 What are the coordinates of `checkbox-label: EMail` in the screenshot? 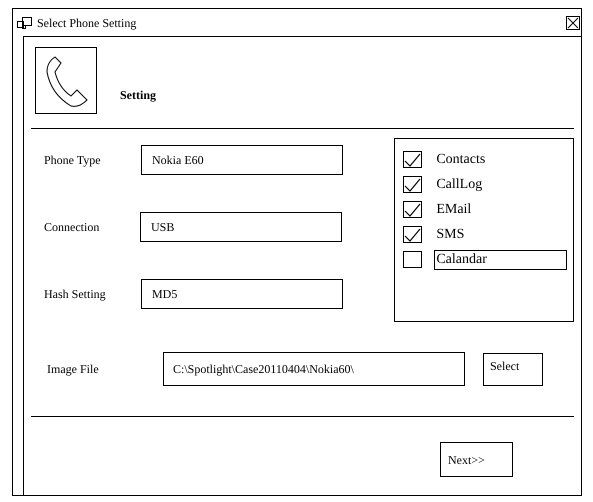 It's located at (453, 210).